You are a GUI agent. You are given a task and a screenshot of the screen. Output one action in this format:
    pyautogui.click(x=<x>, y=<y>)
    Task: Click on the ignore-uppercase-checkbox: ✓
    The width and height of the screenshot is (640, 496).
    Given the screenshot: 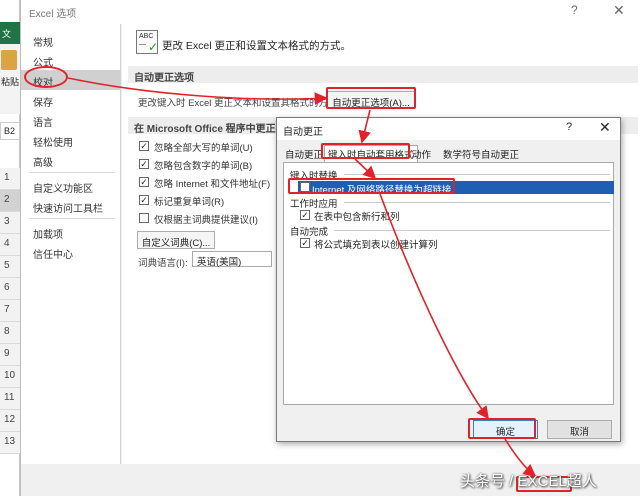 What is the action you would take?
    pyautogui.click(x=144, y=146)
    